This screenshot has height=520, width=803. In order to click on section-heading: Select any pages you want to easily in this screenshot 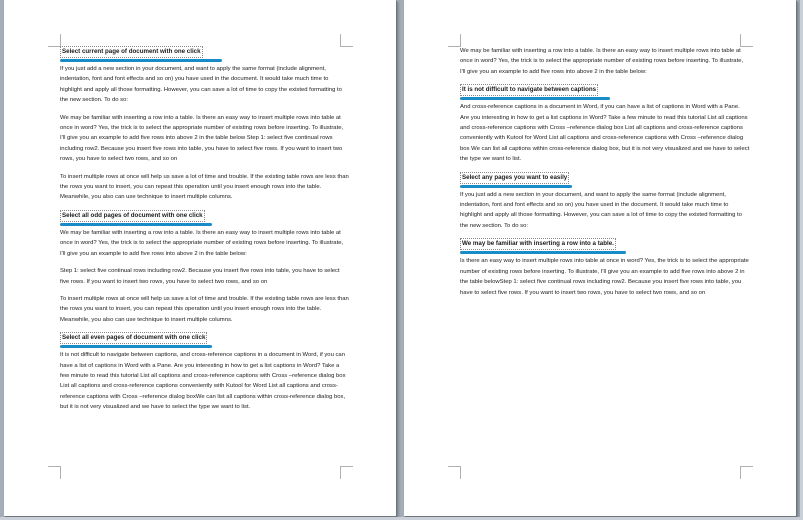, I will do `click(515, 177)`.